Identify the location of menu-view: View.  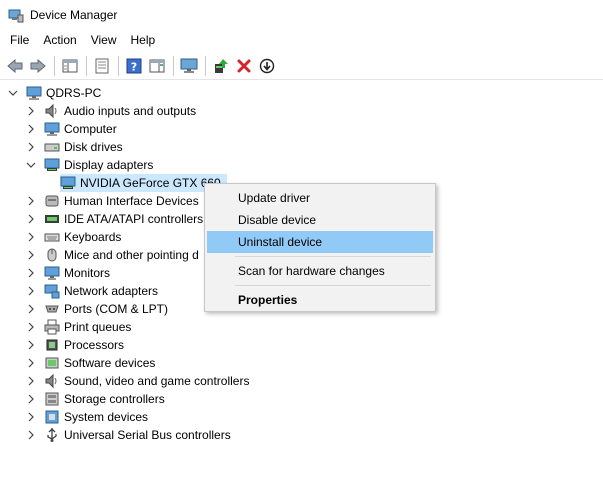
(104, 40).